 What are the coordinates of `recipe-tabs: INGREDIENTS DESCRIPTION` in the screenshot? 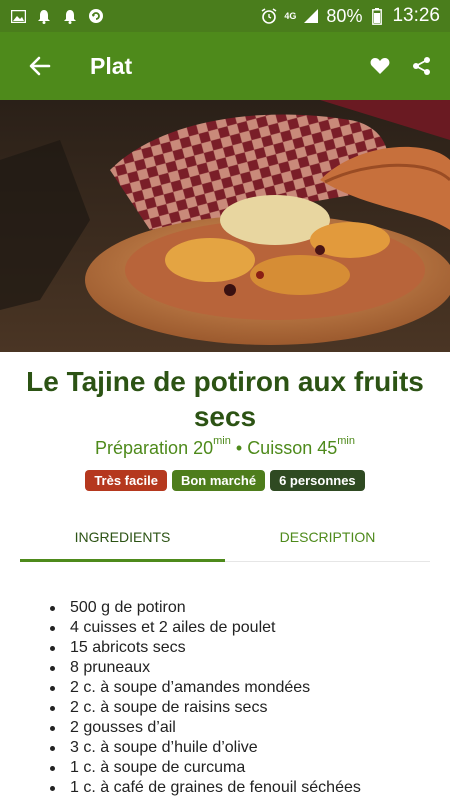 It's located at (225, 537).